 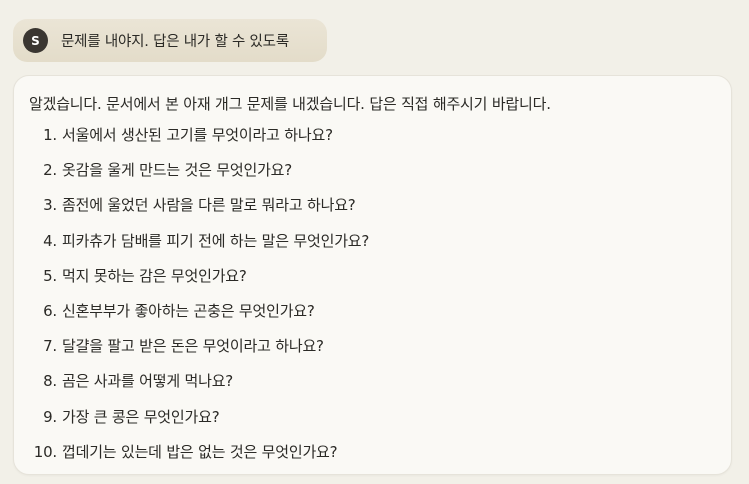 I want to click on question-text: 신혼부부가 좋아하는 곤충은 무엇인가요?, so click(x=188, y=310).